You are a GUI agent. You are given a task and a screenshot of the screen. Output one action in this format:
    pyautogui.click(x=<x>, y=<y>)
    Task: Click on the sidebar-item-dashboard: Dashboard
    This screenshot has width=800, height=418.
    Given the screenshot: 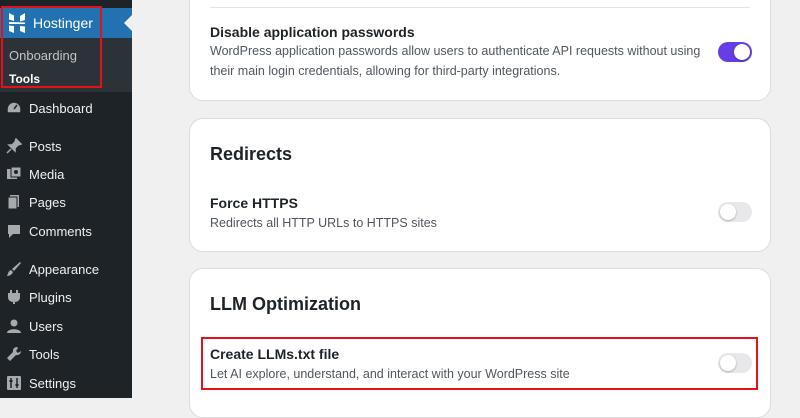 What is the action you would take?
    pyautogui.click(x=66, y=108)
    